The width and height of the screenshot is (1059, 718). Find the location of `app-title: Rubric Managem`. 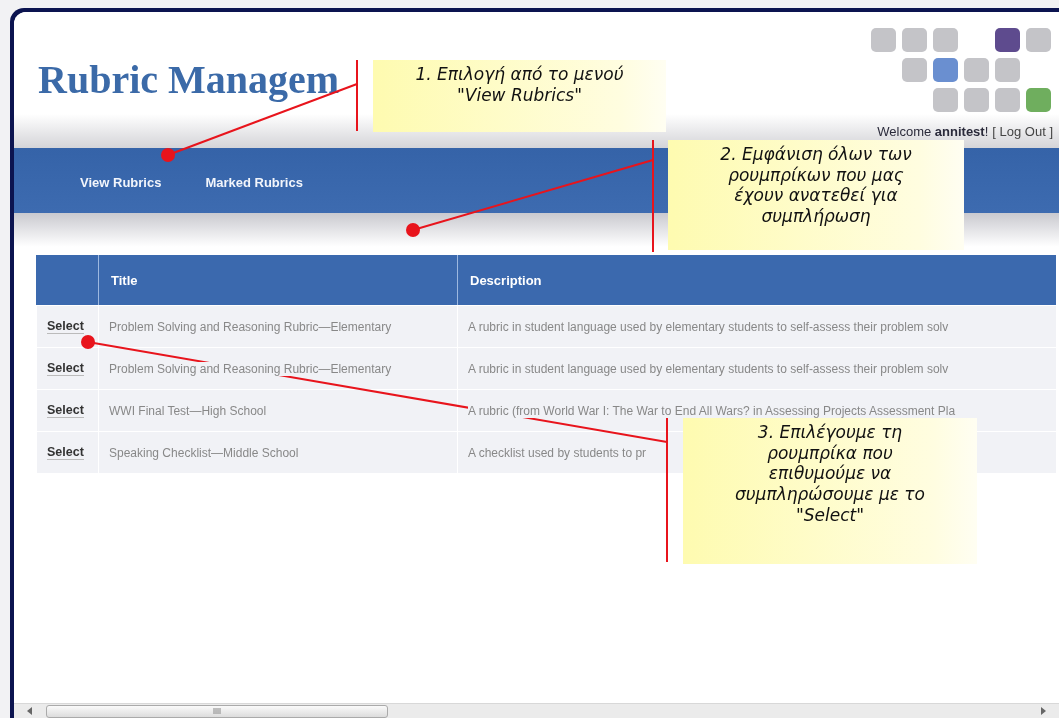

app-title: Rubric Managem is located at coordinates (189, 79).